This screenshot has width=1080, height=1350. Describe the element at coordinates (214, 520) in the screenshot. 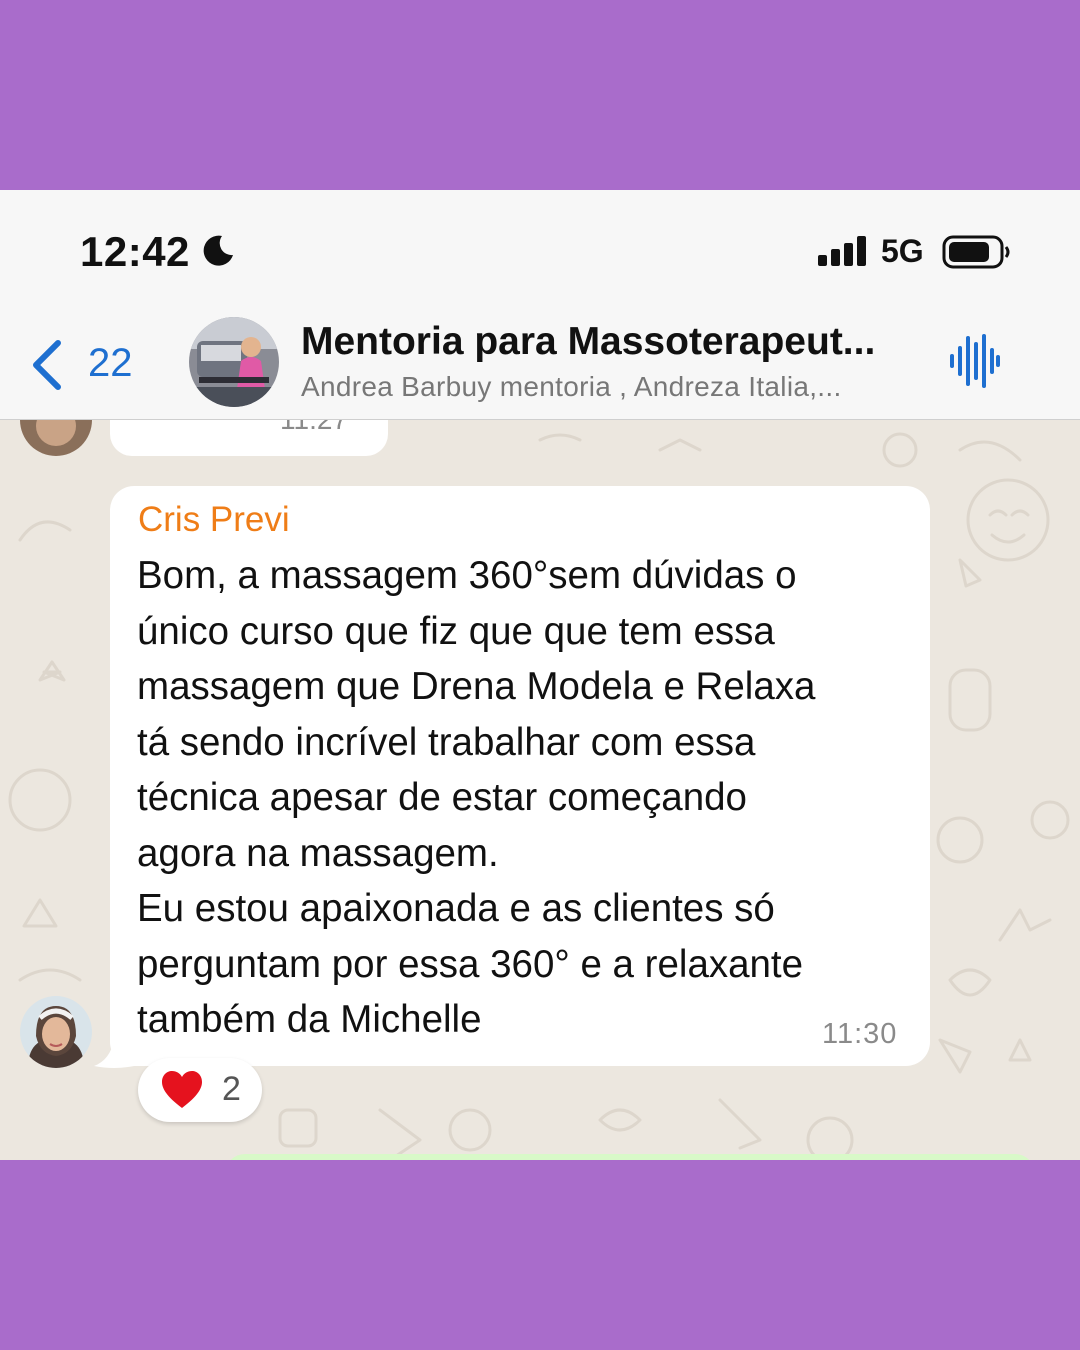

I see `sender-name: Cris Previ` at that location.